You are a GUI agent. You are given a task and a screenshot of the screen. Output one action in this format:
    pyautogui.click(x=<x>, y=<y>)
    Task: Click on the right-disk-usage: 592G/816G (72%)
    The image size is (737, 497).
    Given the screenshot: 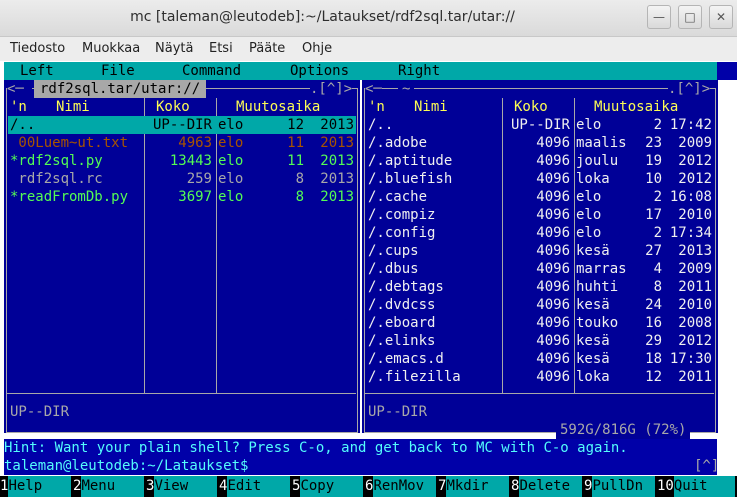 What is the action you would take?
    pyautogui.click(x=623, y=430)
    